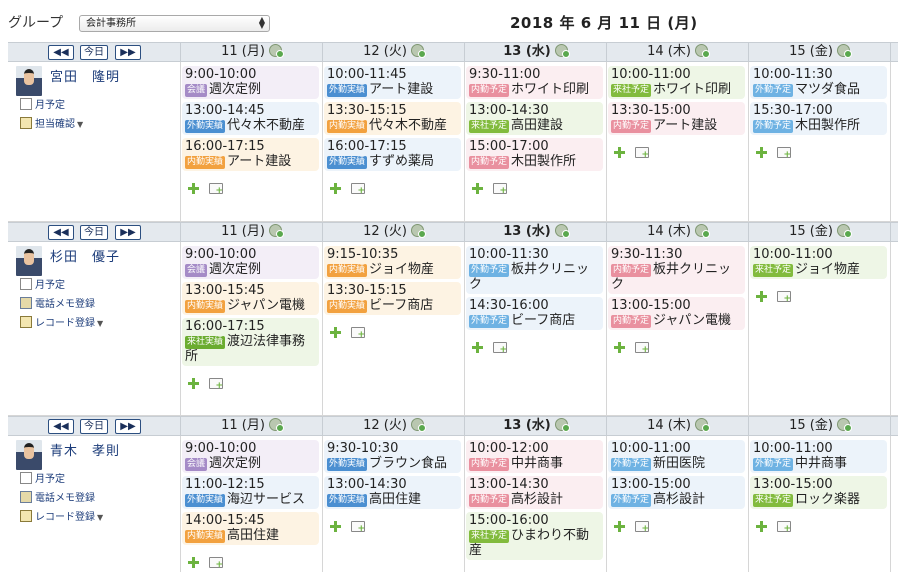  What do you see at coordinates (250, 342) in the screenshot?
I see `schedule-event: 16:00-17:15 来社実績 渡辺法律事務所` at bounding box center [250, 342].